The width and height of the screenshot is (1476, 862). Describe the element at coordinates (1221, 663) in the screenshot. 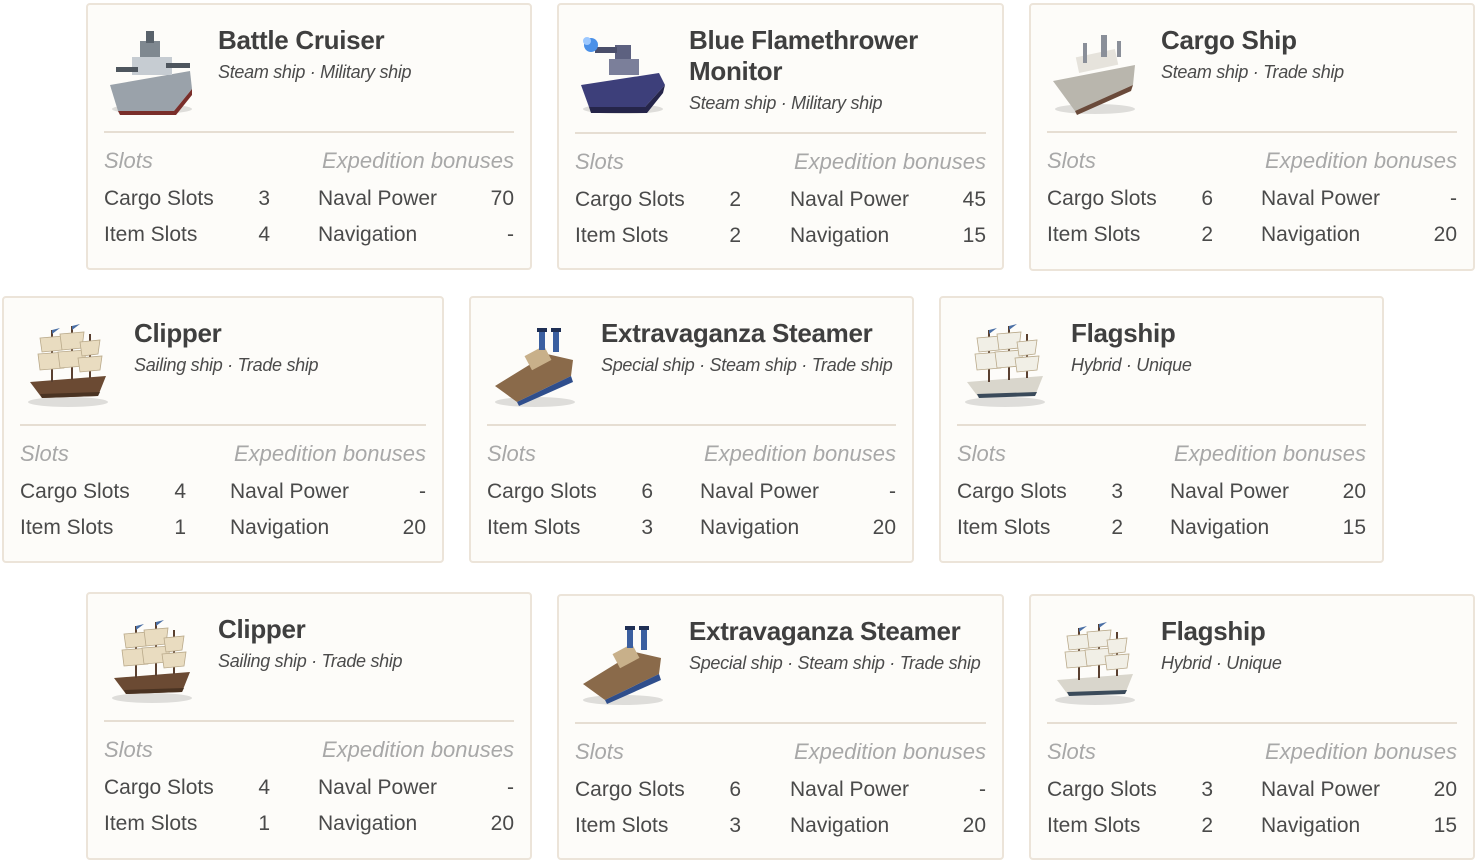

I see `ship-type: Hybrid · Unique` at that location.